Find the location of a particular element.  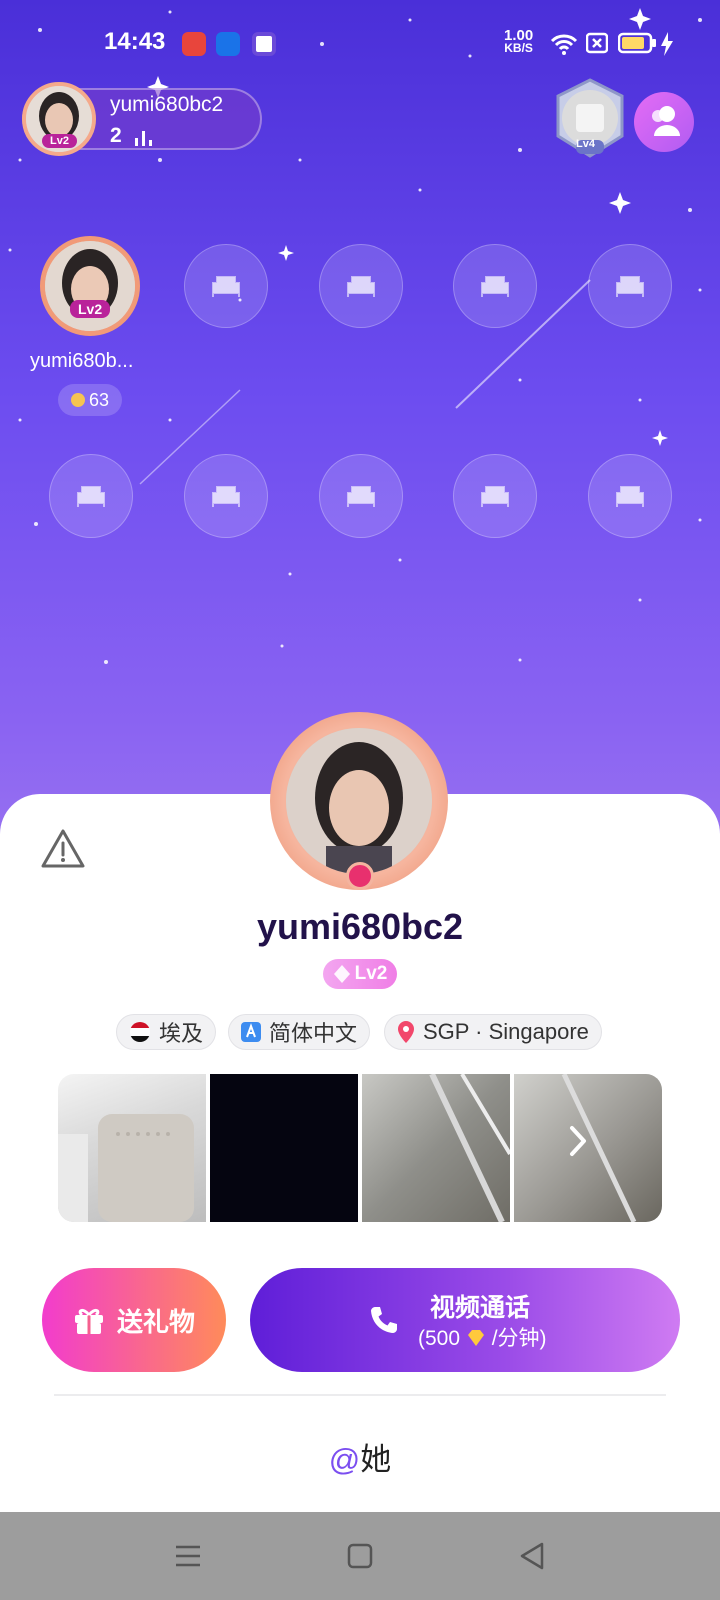

gift-icon is located at coordinates (88, 1321).